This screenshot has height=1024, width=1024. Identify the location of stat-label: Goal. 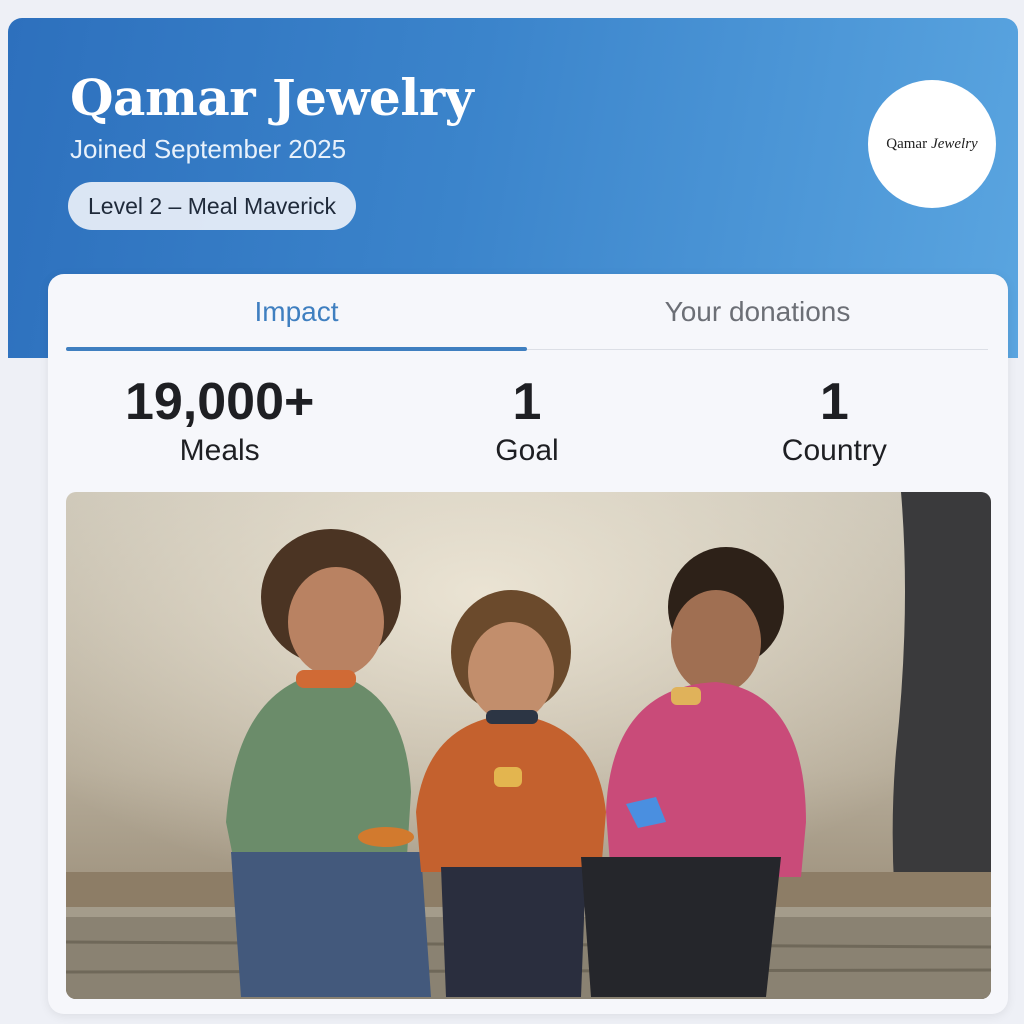
(527, 450).